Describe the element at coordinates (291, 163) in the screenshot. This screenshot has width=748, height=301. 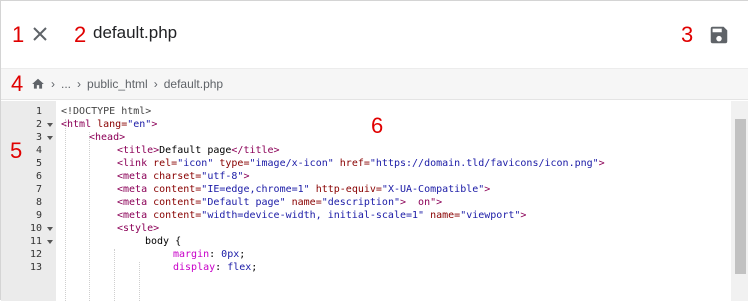
I see `code-token: "image/x-icon"` at that location.